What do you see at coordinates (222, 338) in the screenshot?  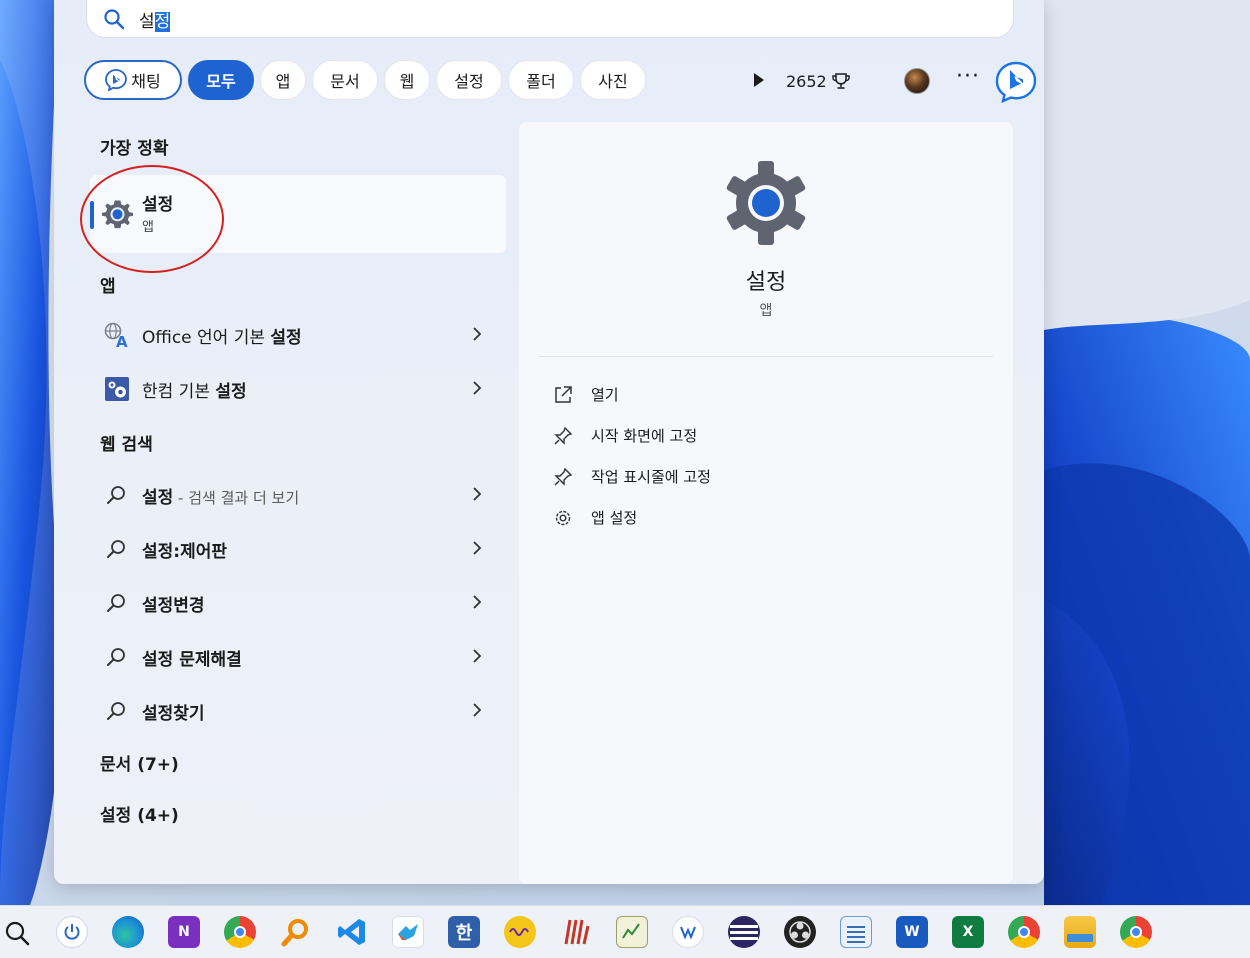 I see `app-label: Office 언어 기본 설정` at bounding box center [222, 338].